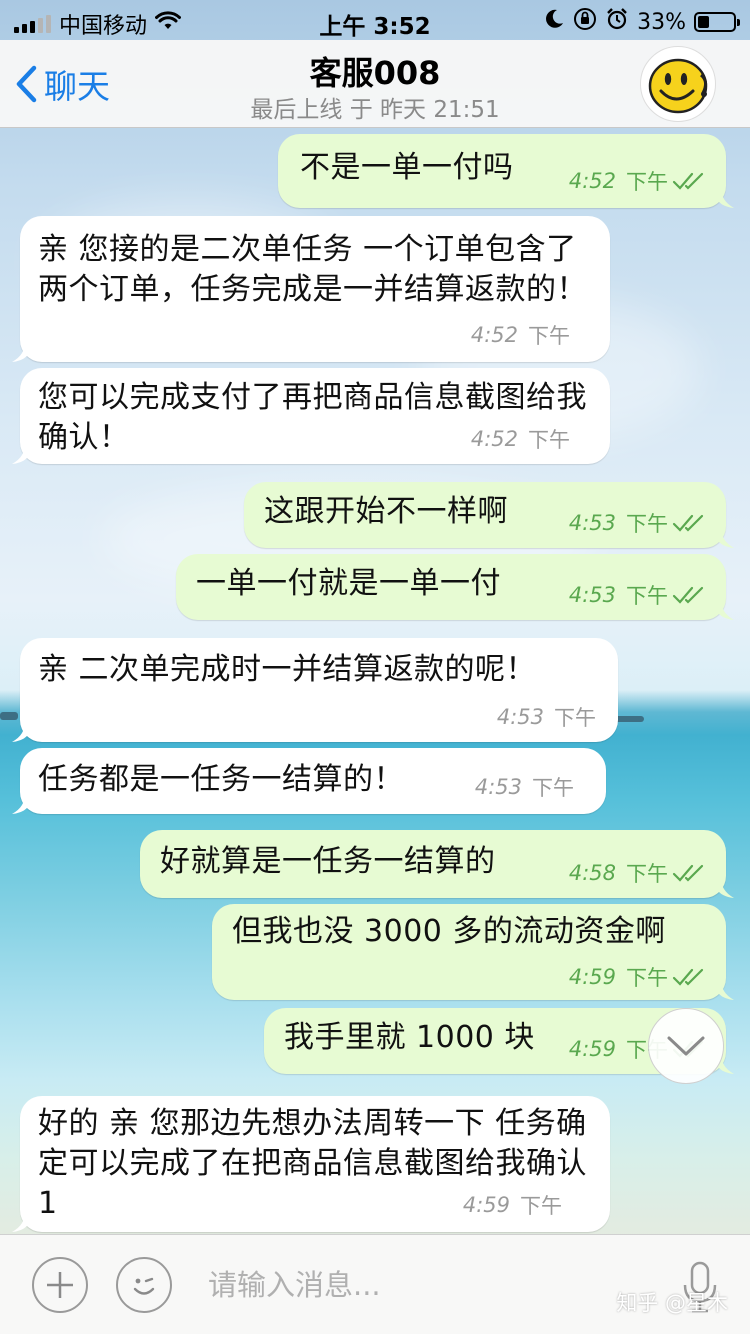  I want to click on chat-title: 客服008, so click(375, 73).